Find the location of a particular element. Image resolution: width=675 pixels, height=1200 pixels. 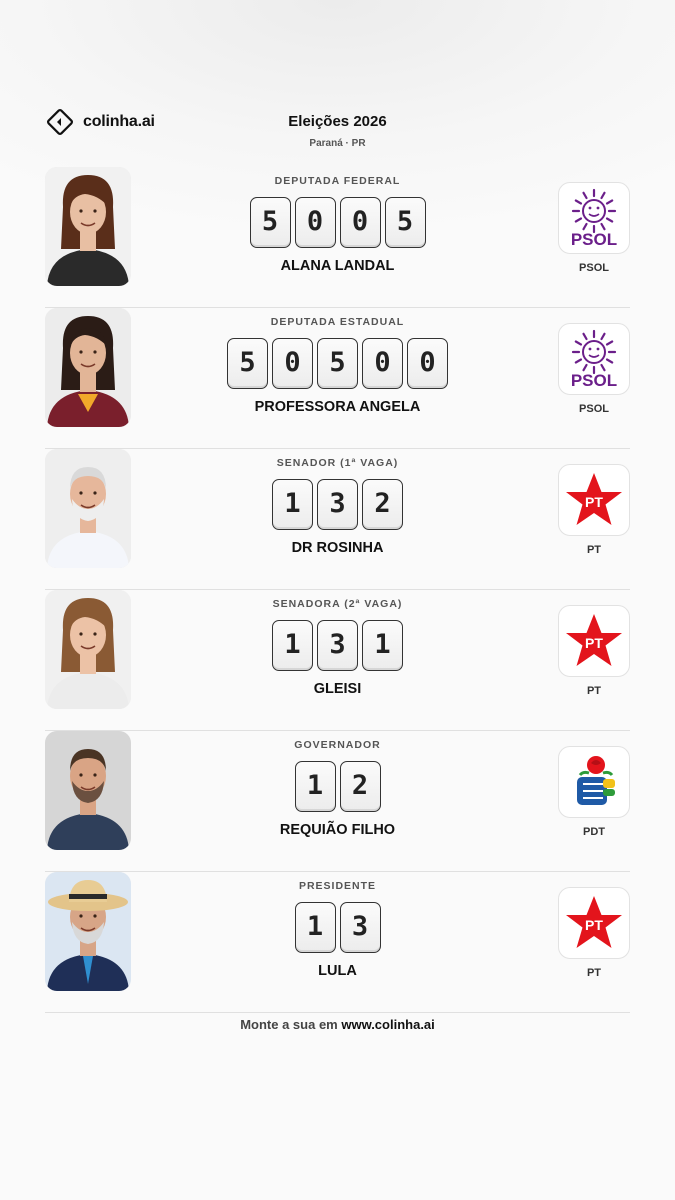

candidate-number: 131 is located at coordinates (337, 645).